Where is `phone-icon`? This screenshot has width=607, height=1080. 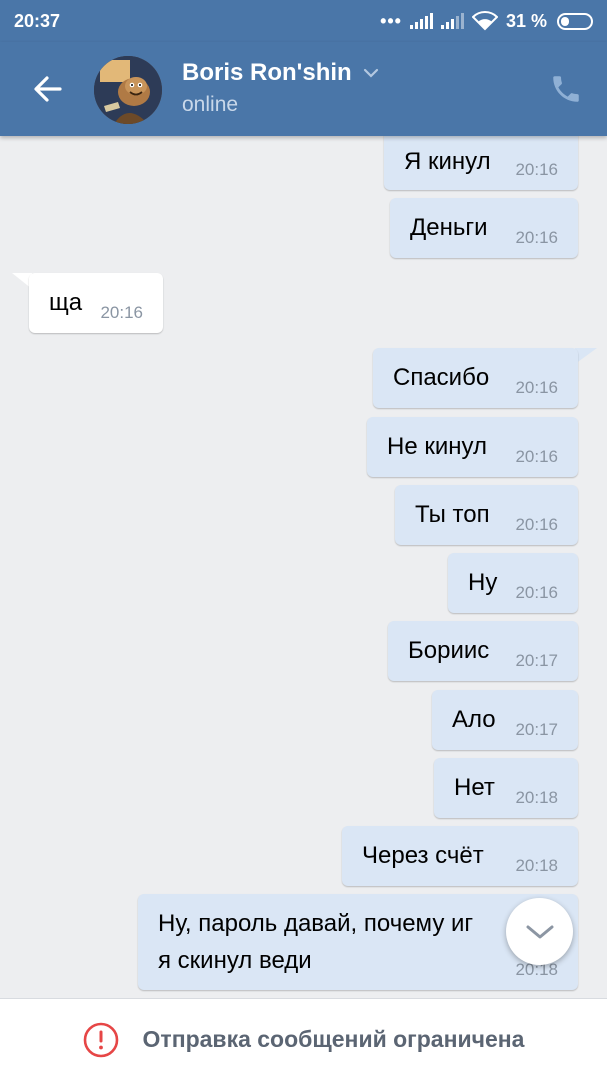 phone-icon is located at coordinates (566, 89).